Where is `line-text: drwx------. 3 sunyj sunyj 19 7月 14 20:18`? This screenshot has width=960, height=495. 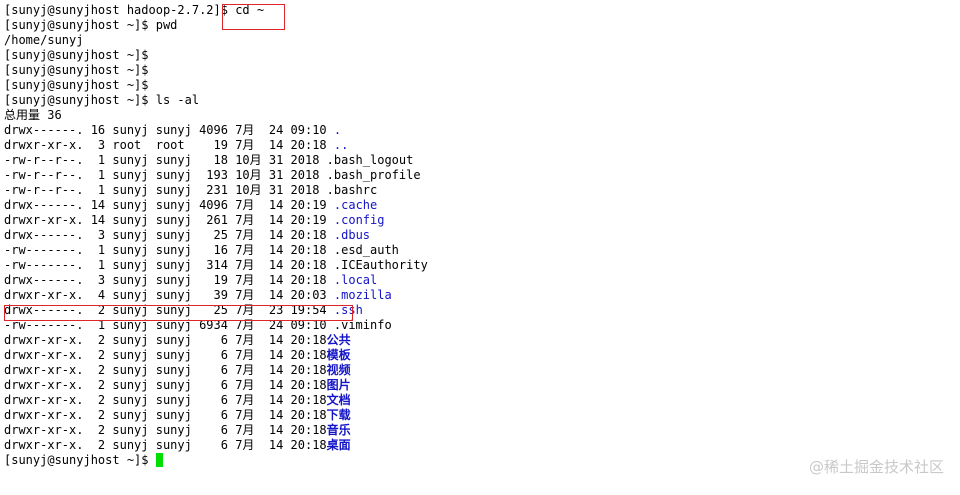 line-text: drwx------. 3 sunyj sunyj 19 7月 14 20:18 is located at coordinates (169, 280).